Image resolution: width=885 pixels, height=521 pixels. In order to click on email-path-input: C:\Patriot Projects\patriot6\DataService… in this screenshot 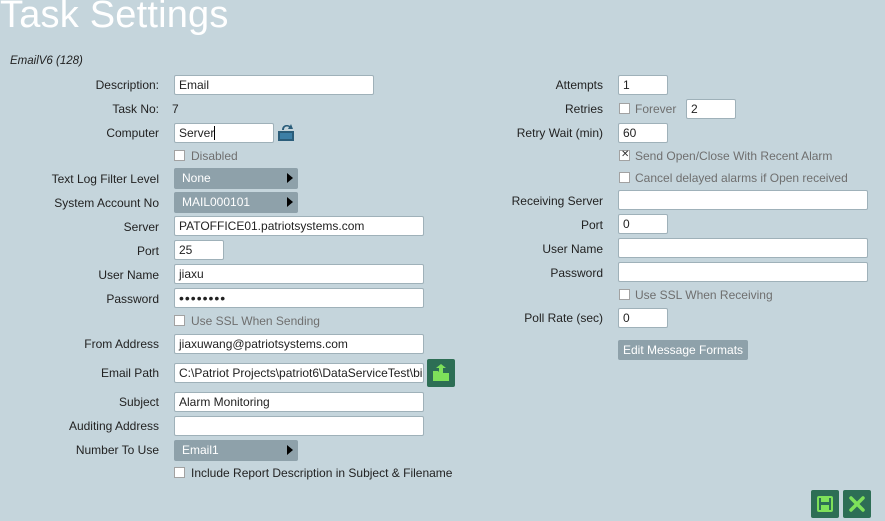, I will do `click(299, 373)`.